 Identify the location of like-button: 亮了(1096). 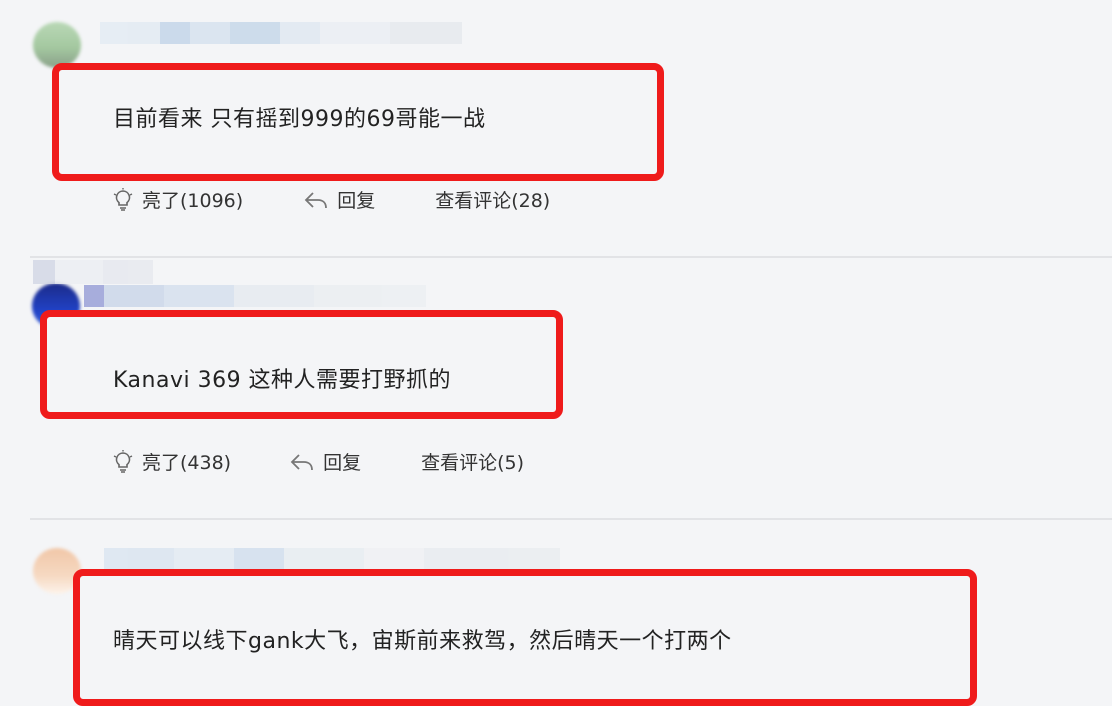
(177, 199).